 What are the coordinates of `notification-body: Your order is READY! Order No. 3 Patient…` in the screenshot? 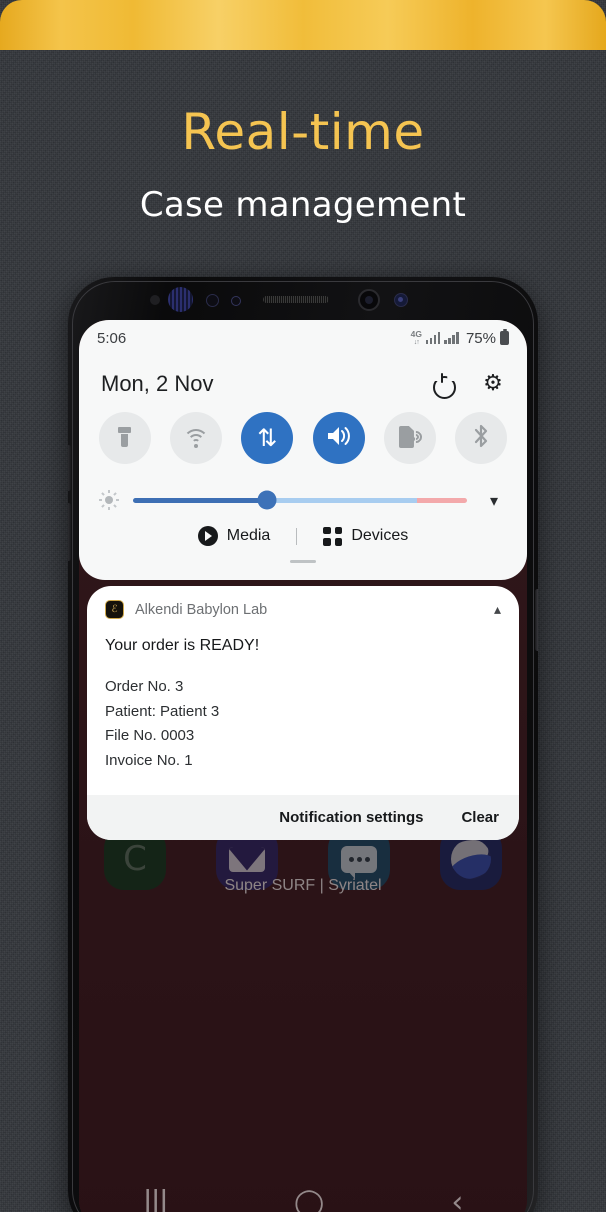 It's located at (303, 710).